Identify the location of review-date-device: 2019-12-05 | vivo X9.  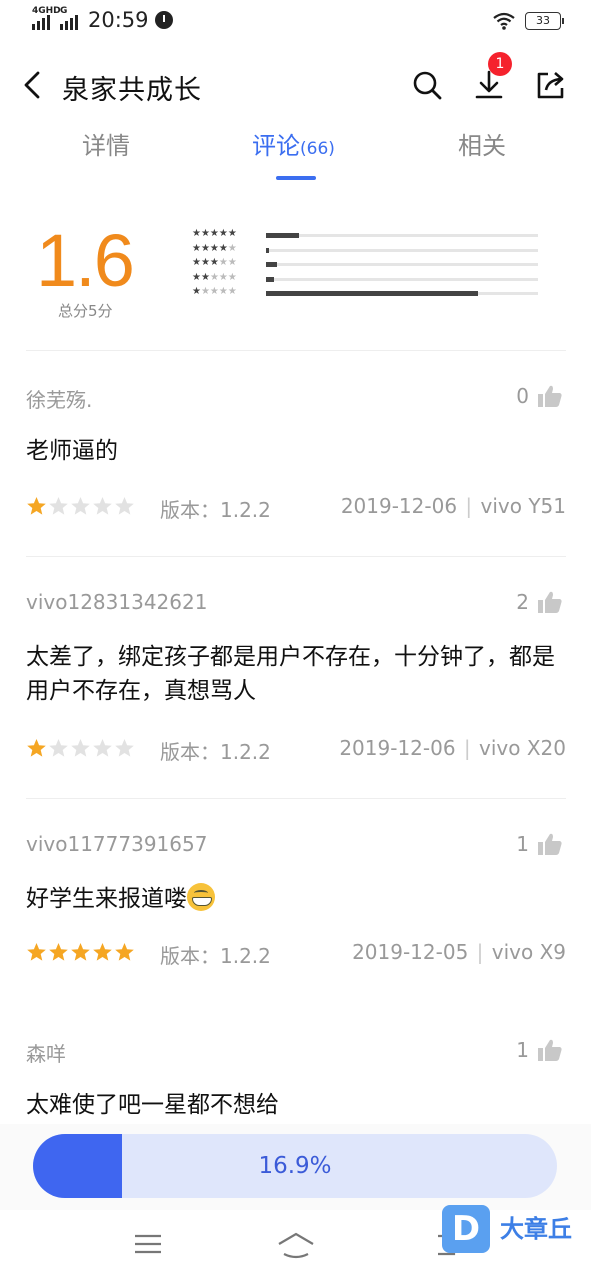
(459, 952).